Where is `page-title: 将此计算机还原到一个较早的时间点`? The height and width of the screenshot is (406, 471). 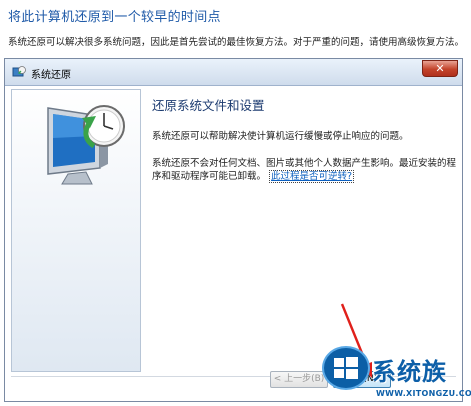 page-title: 将此计算机还原到一个较早的时间点 is located at coordinates (114, 17).